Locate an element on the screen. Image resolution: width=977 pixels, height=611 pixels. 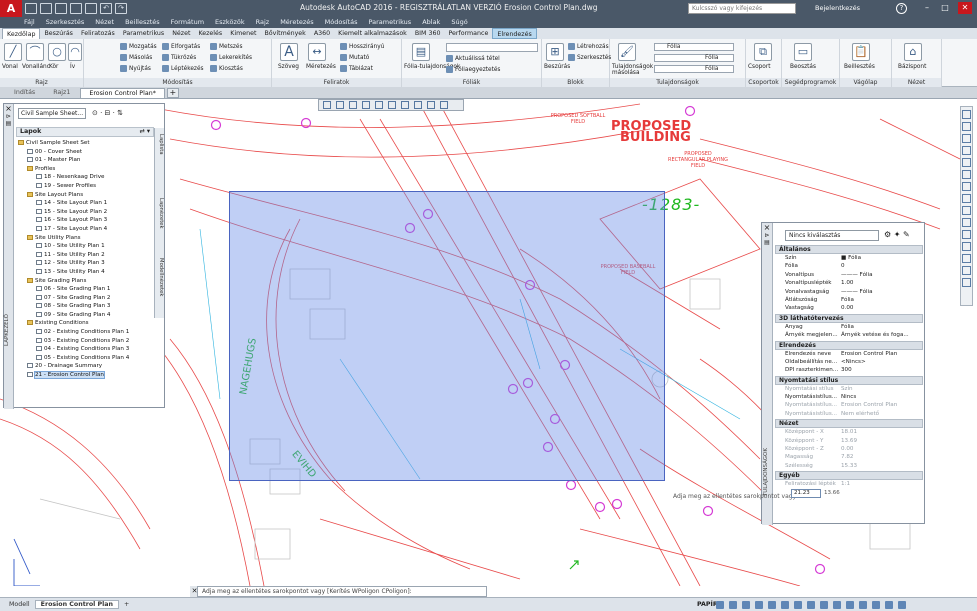
sheet-item: 18 - Nesenkaag Drive is located at coordinates (85, 177).